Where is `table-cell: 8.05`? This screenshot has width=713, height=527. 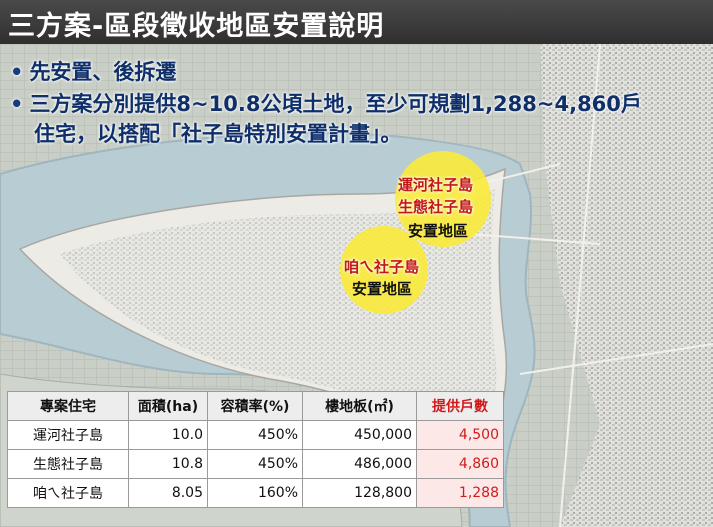
table-cell: 8.05 is located at coordinates (168, 493).